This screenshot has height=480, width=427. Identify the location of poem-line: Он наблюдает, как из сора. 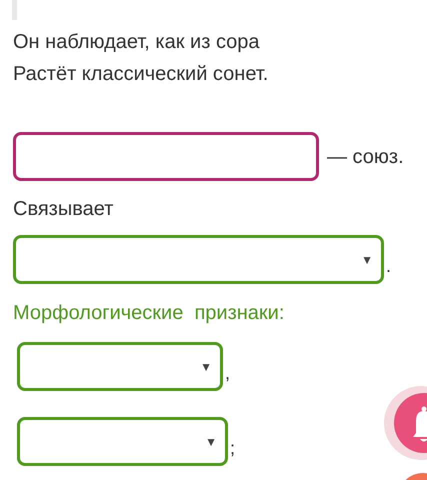
(137, 42).